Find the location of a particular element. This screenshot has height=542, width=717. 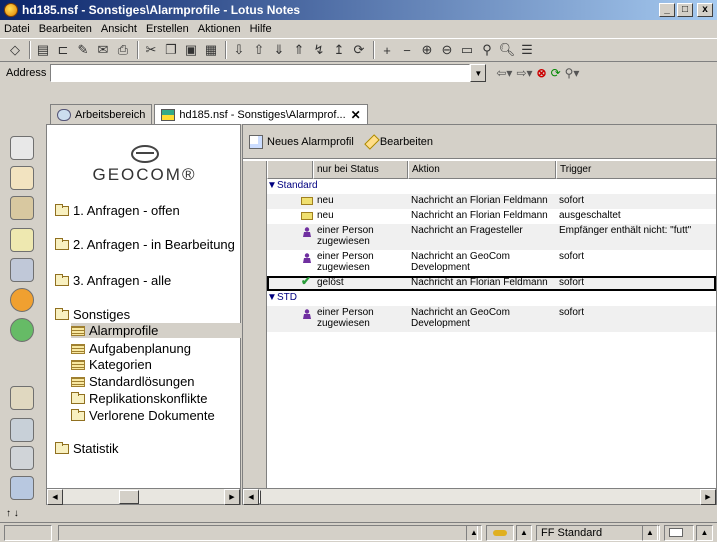

next-unread-icon: ↯ is located at coordinates (319, 50).